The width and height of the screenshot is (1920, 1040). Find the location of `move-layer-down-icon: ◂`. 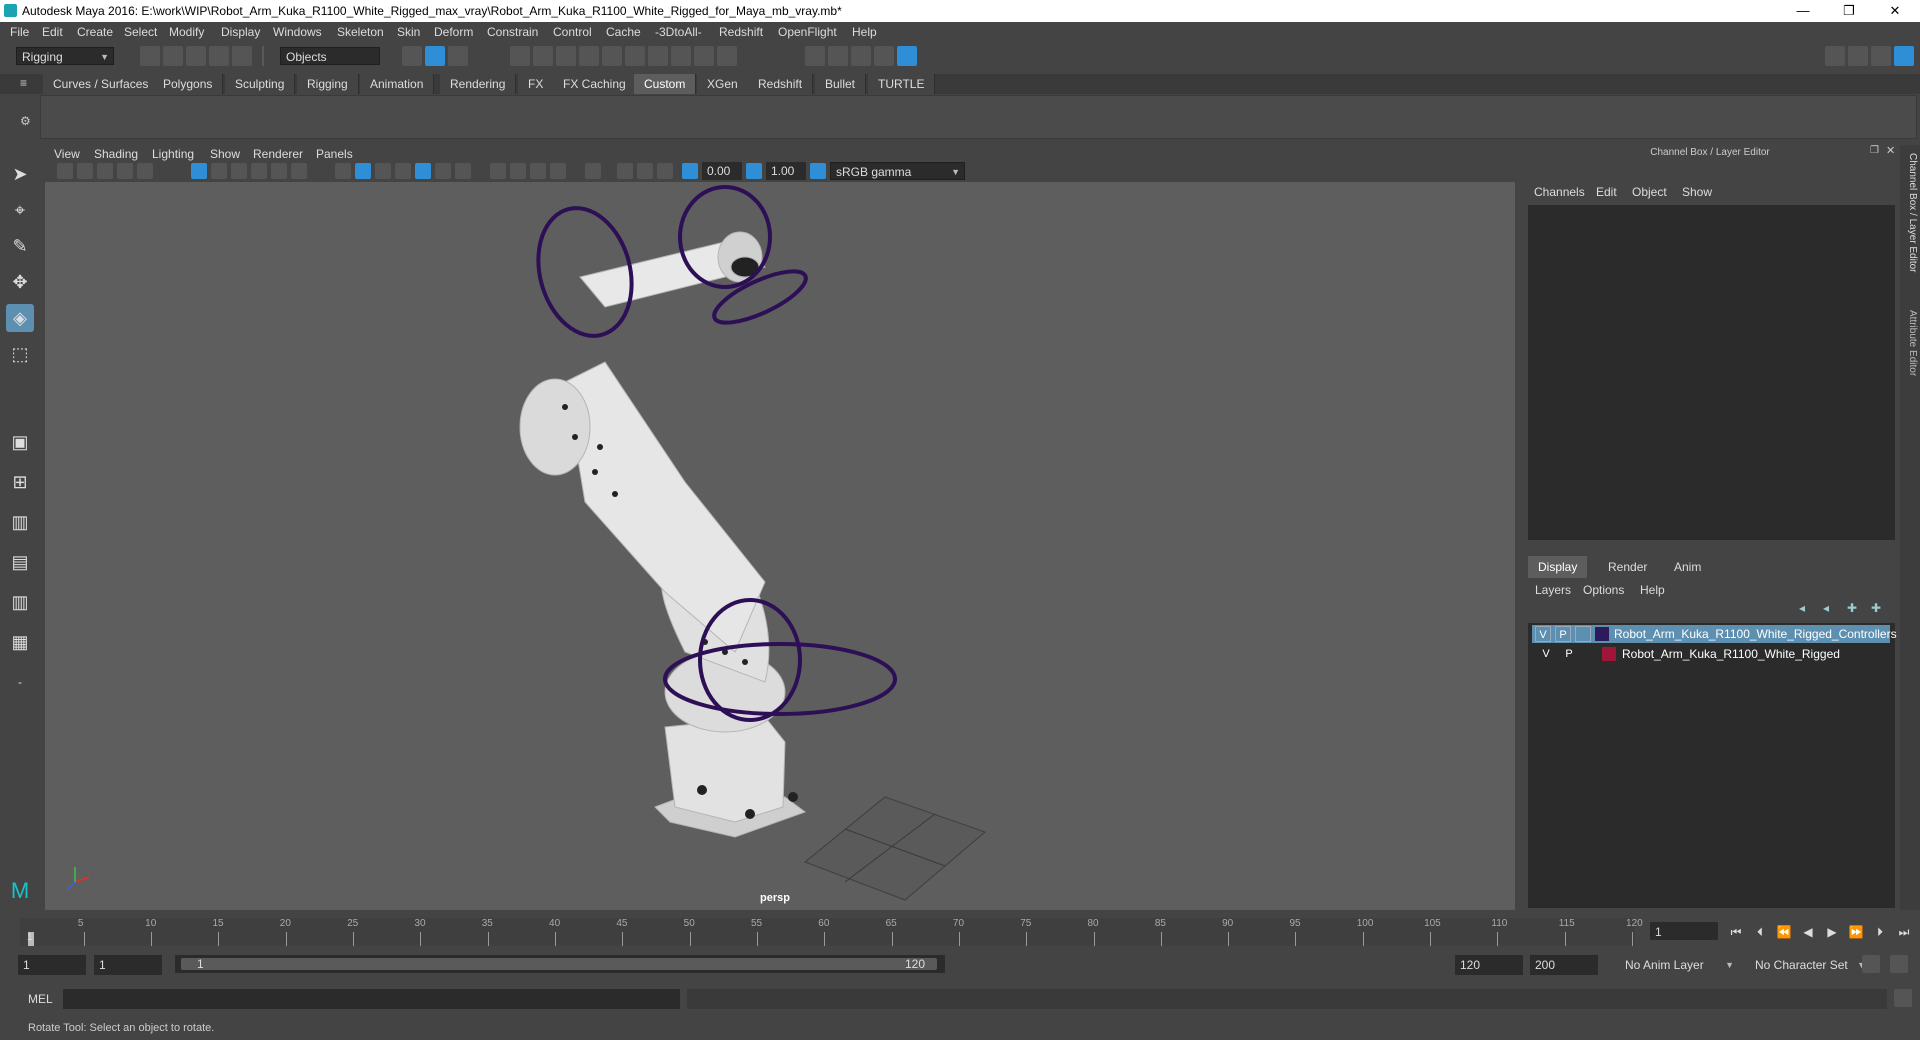

move-layer-down-icon: ◂ is located at coordinates (1826, 608).